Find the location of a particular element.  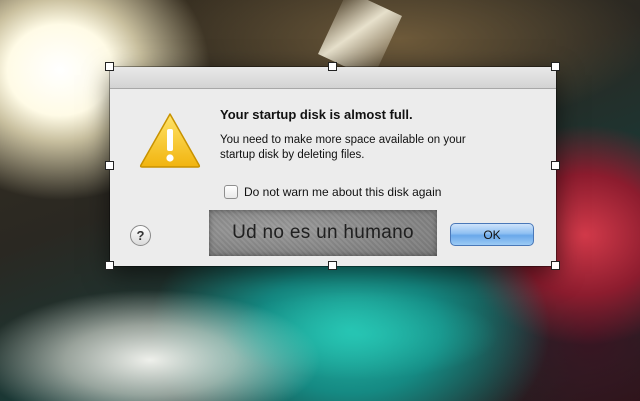

ok-button: OK is located at coordinates (492, 234).